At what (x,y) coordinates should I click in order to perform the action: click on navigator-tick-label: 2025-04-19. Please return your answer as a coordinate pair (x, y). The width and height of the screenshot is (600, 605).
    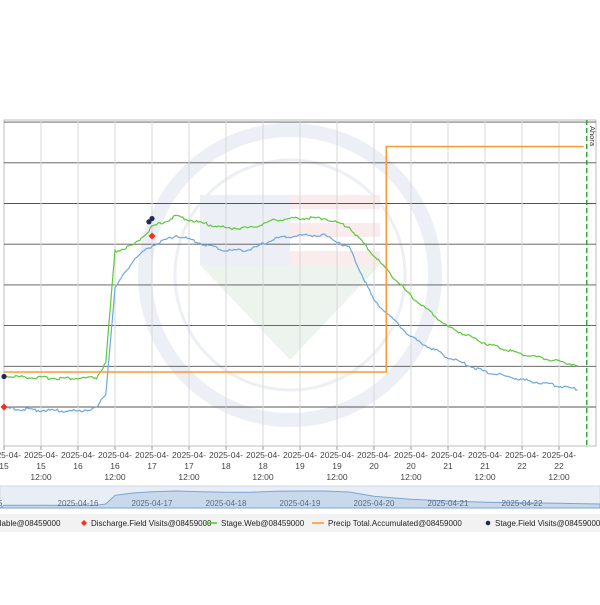
    Looking at the image, I should click on (300, 503).